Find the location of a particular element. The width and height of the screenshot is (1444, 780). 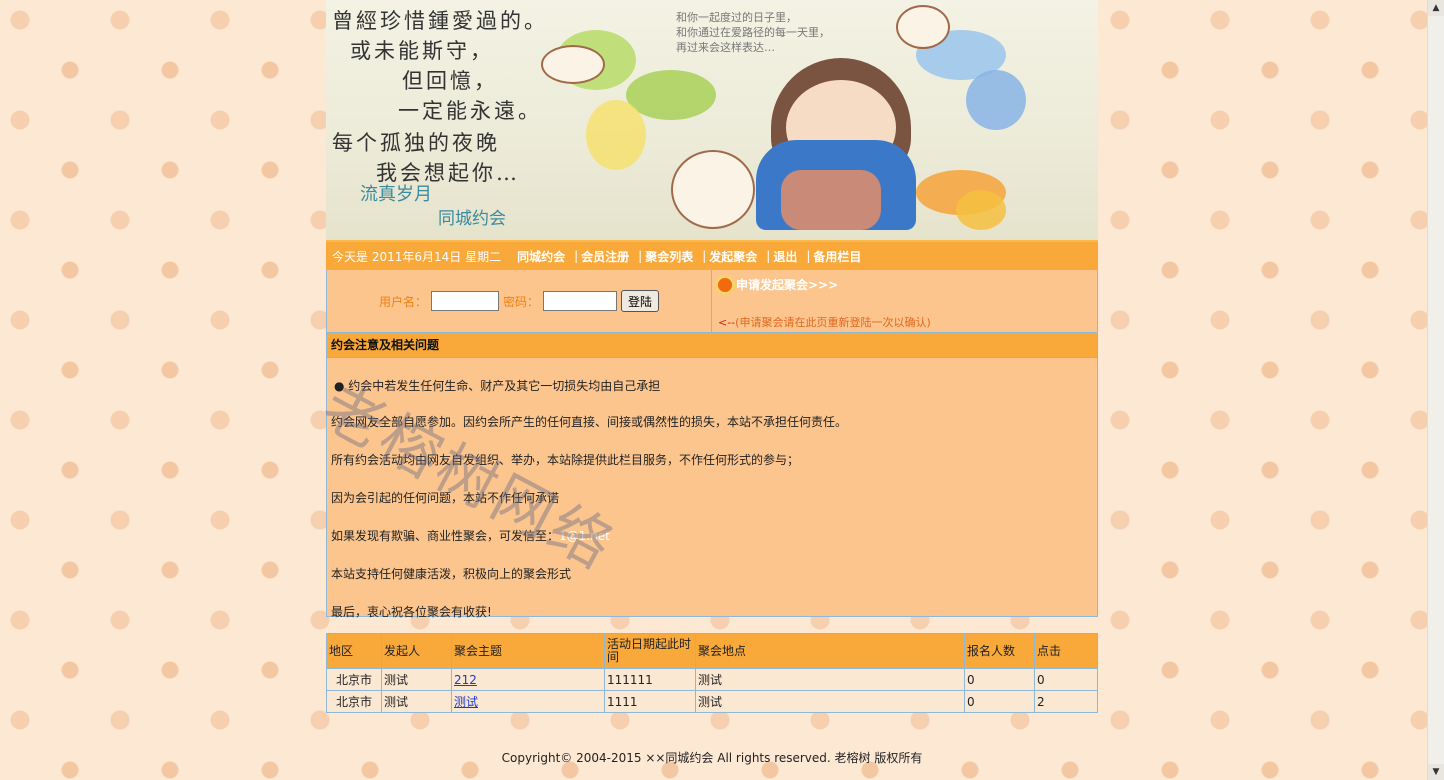

nav-link-logout: 退出 is located at coordinates (785, 256).